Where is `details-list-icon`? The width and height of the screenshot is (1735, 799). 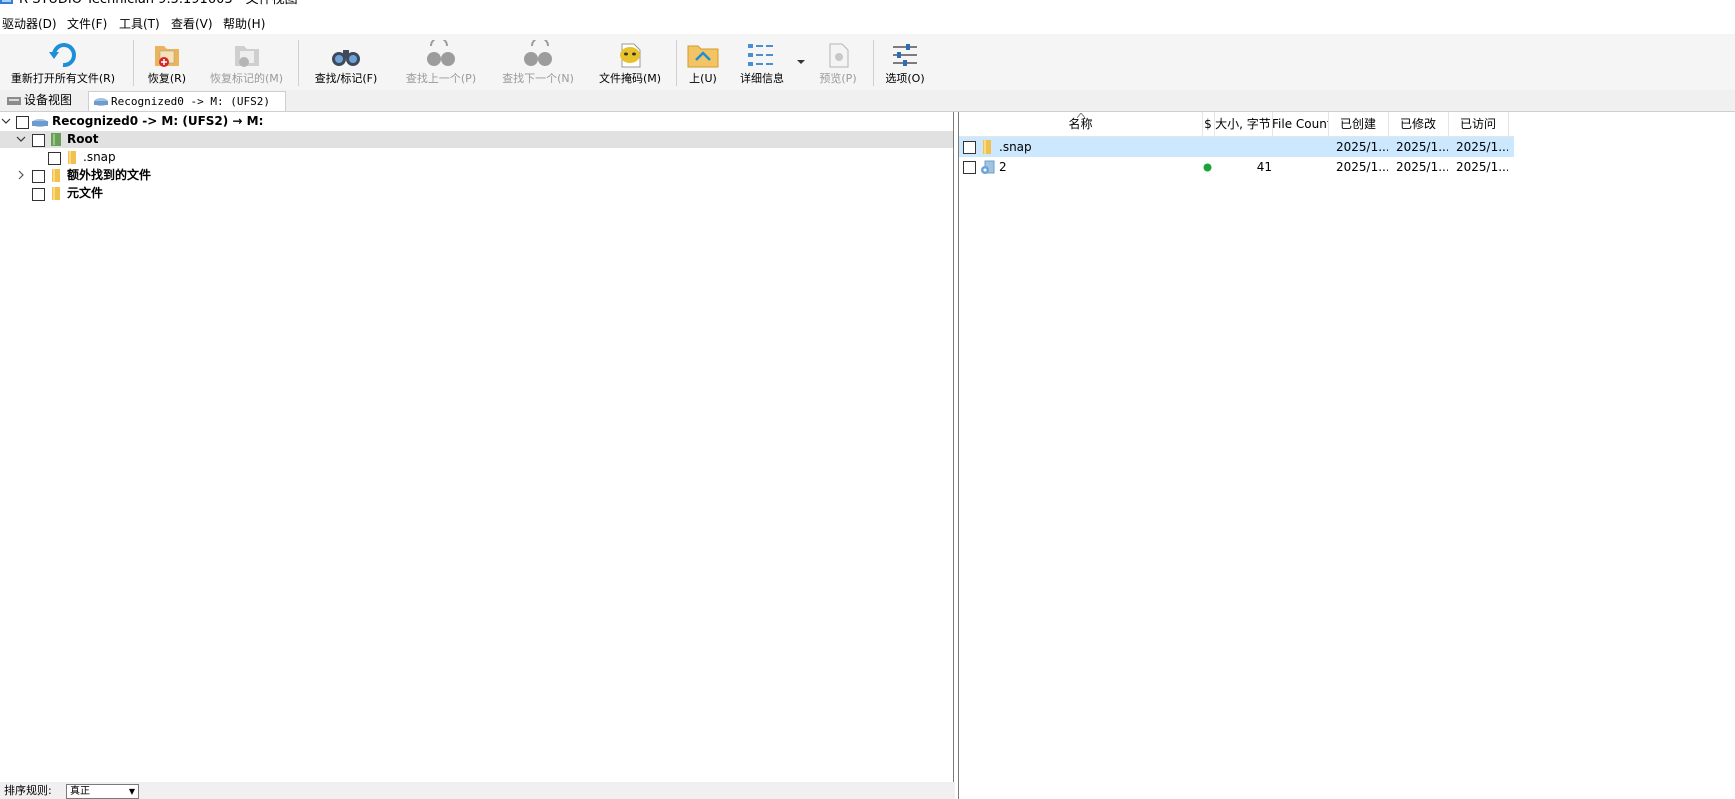 details-list-icon is located at coordinates (760, 55).